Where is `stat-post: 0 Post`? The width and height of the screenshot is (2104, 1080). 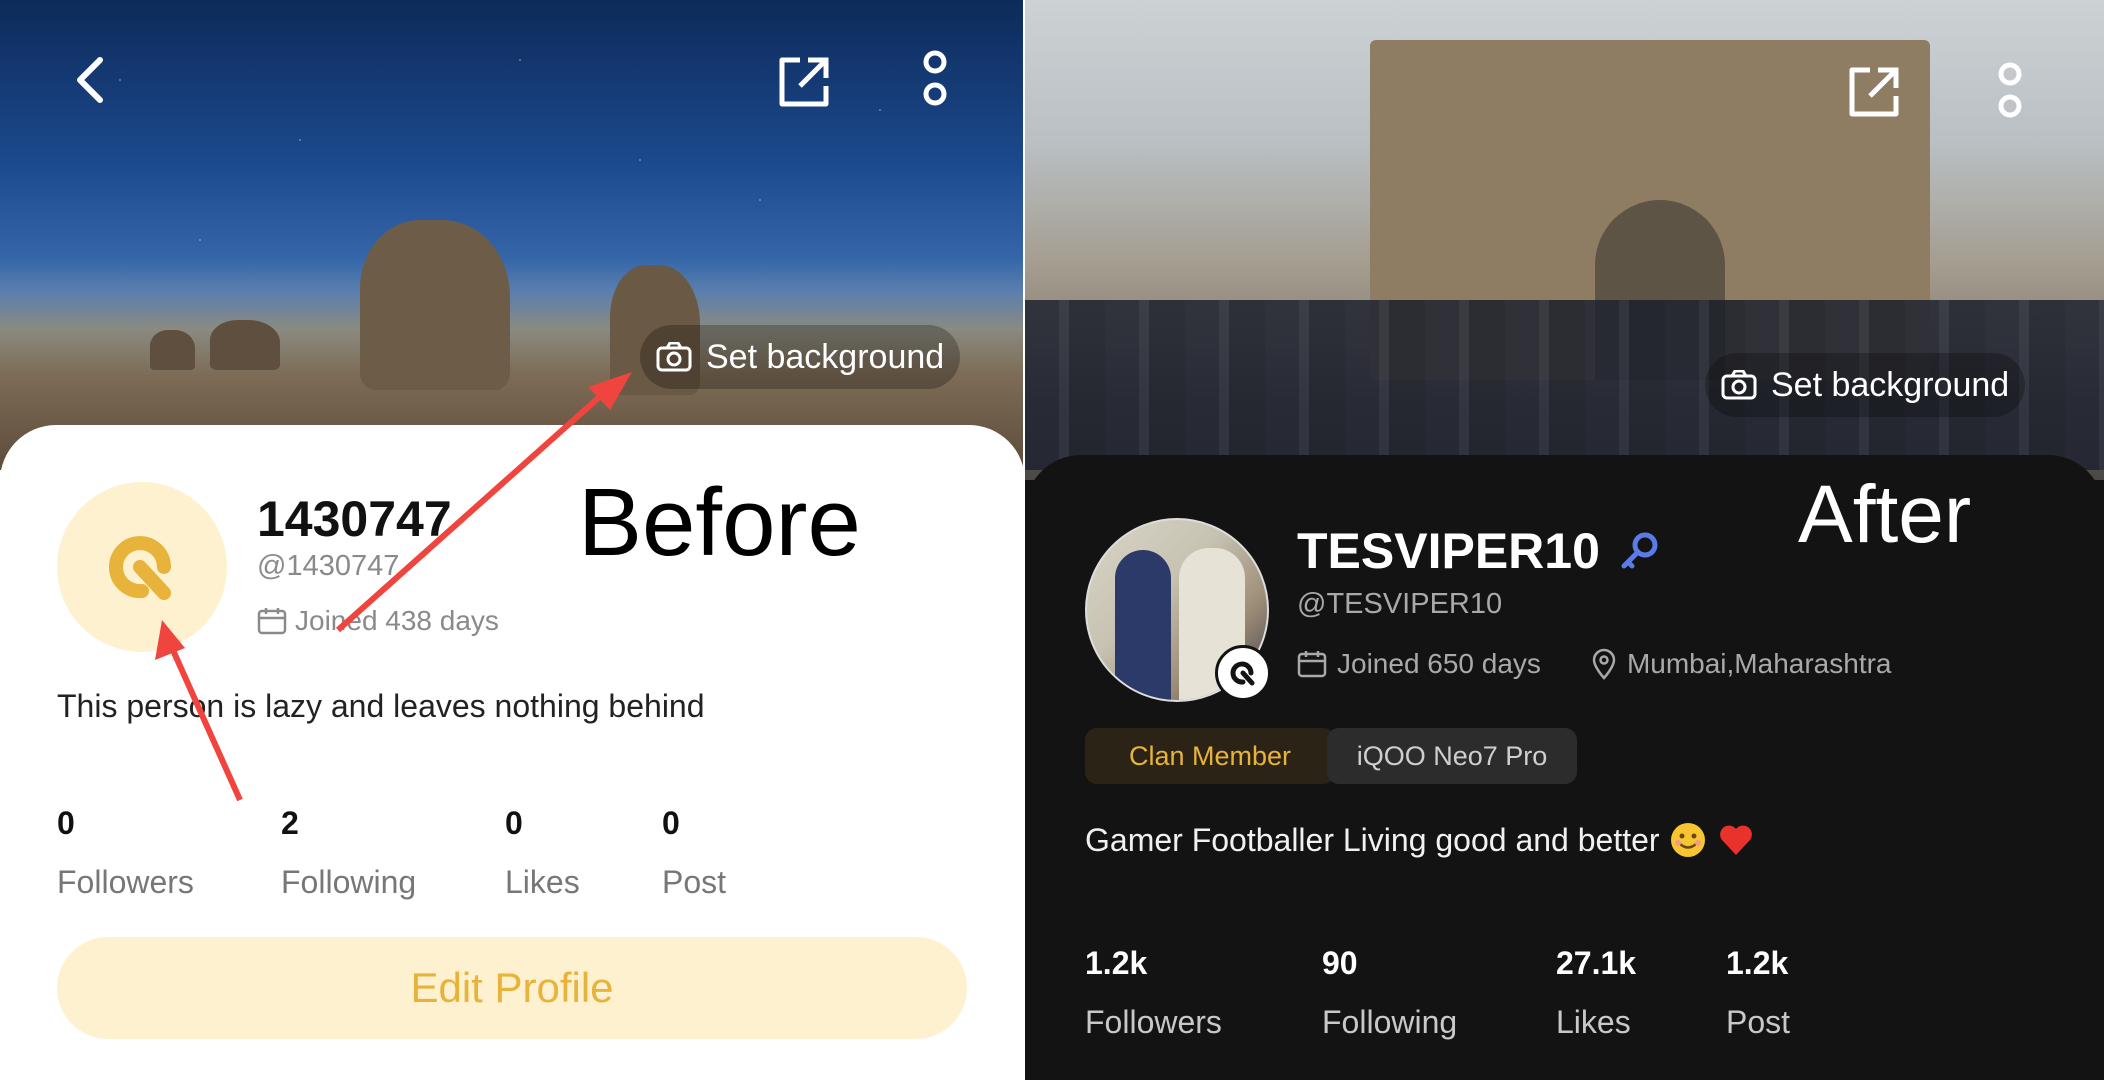 stat-post: 0 Post is located at coordinates (694, 853).